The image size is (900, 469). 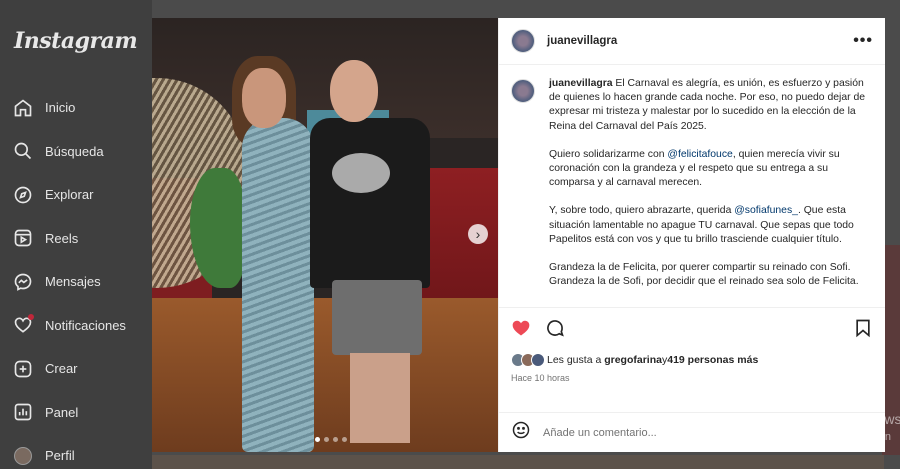 What do you see at coordinates (581, 83) in the screenshot?
I see `caption-author: juanevillagra` at bounding box center [581, 83].